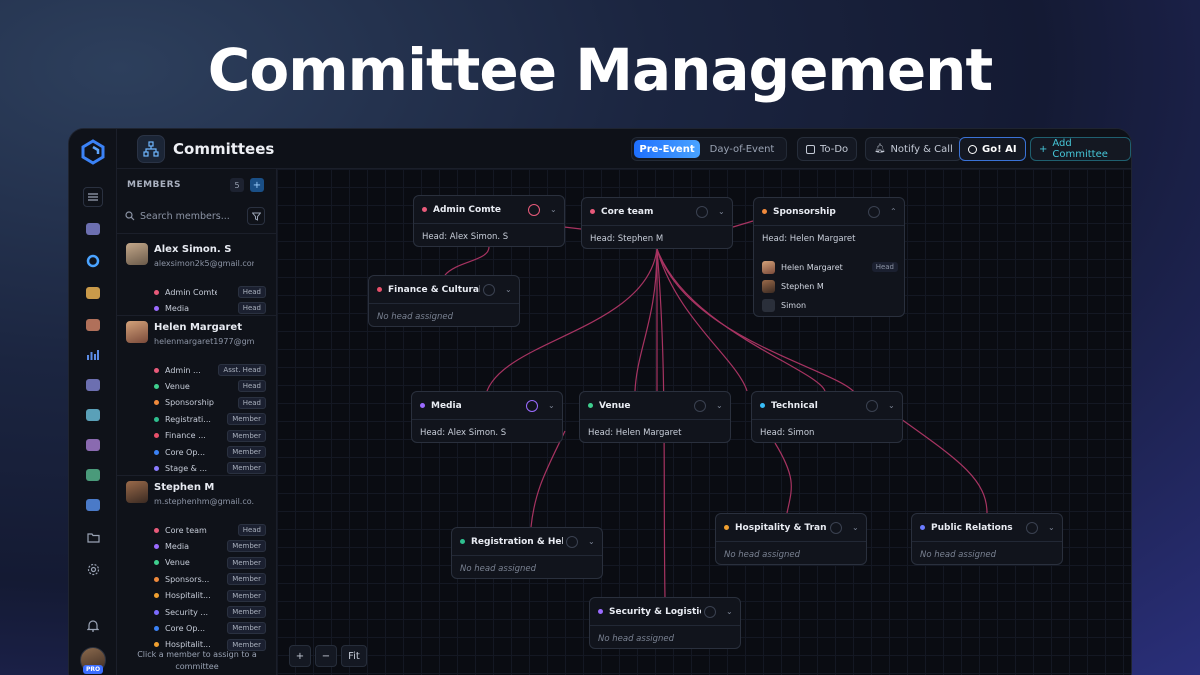 The width and height of the screenshot is (1200, 675). I want to click on vendors-icon, so click(93, 415).